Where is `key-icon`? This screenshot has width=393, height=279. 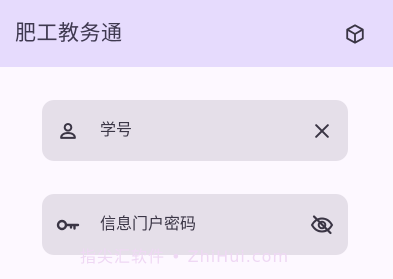
key-icon is located at coordinates (68, 225).